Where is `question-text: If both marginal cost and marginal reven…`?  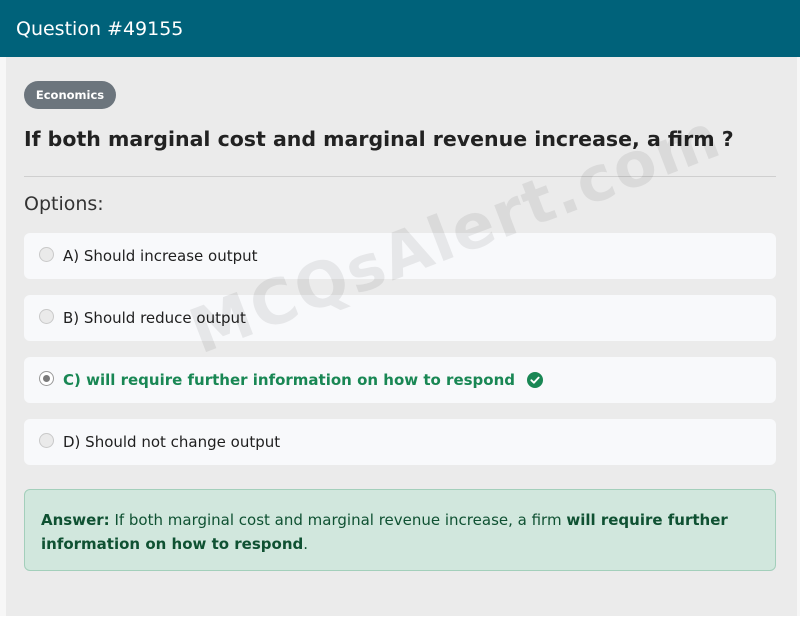
question-text: If both marginal cost and marginal reven… is located at coordinates (379, 139).